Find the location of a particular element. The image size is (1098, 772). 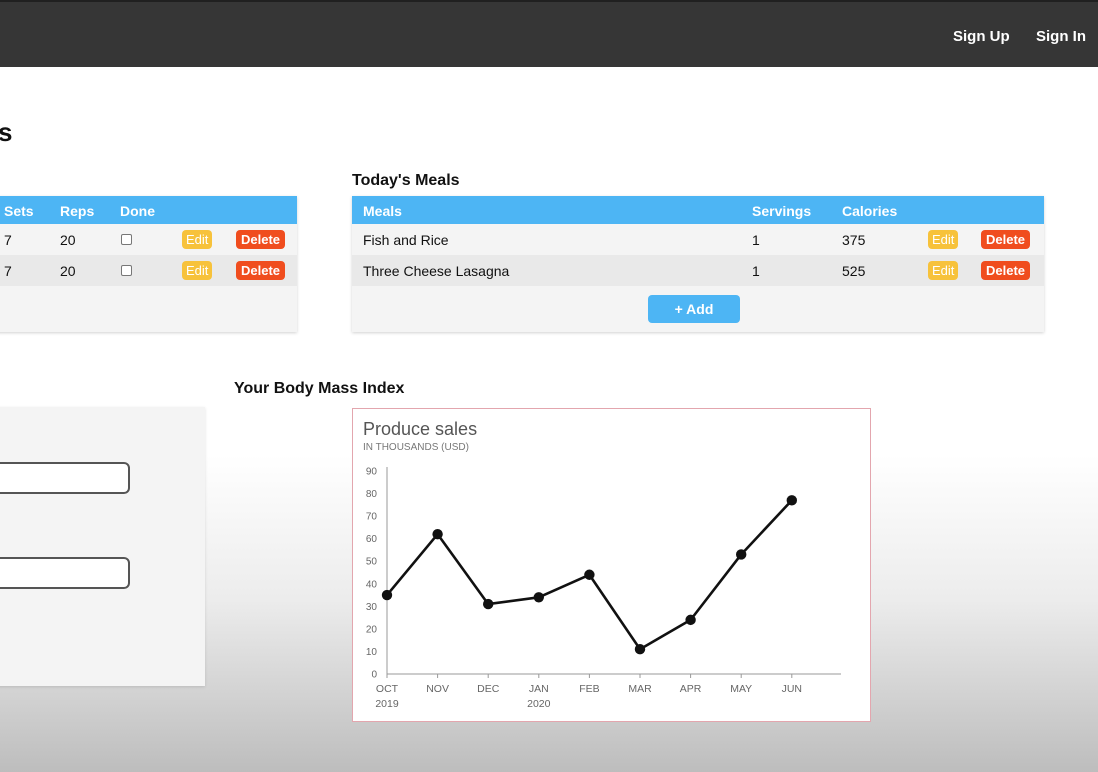

sign-up-link: Sign Up is located at coordinates (981, 36).